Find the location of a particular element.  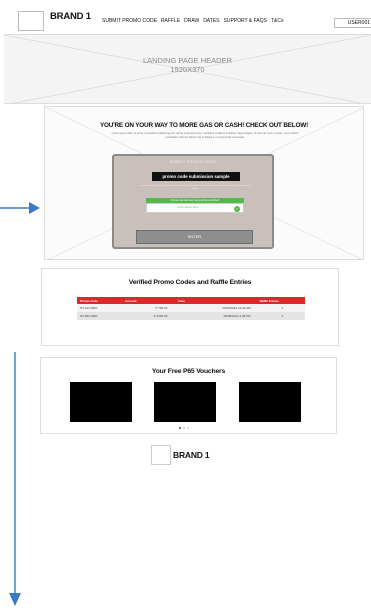

annotation-arrows is located at coordinates (20, 404).